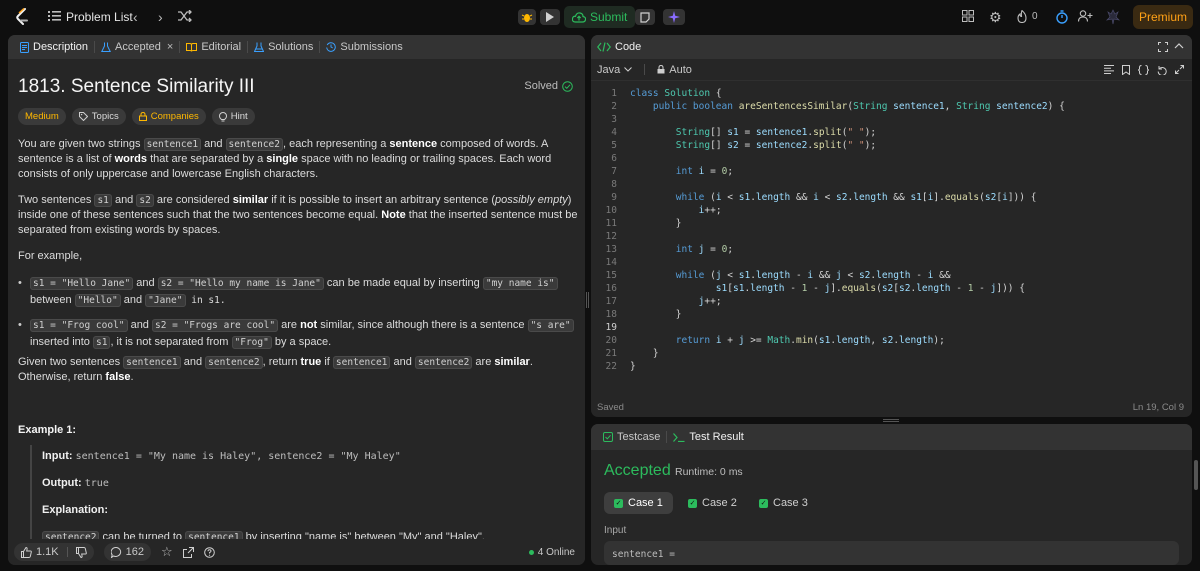 This screenshot has height=571, width=1200. I want to click on run-icon, so click(550, 17).